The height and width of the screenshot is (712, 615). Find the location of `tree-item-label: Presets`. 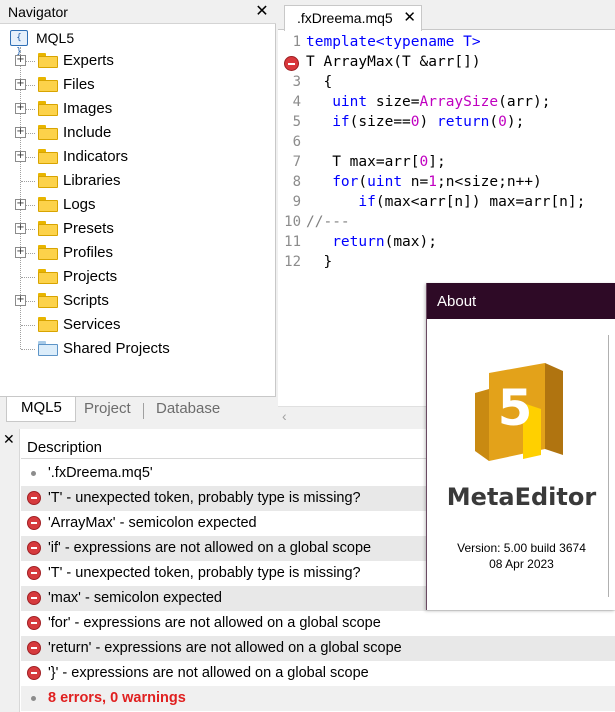

tree-item-label: Presets is located at coordinates (88, 228).